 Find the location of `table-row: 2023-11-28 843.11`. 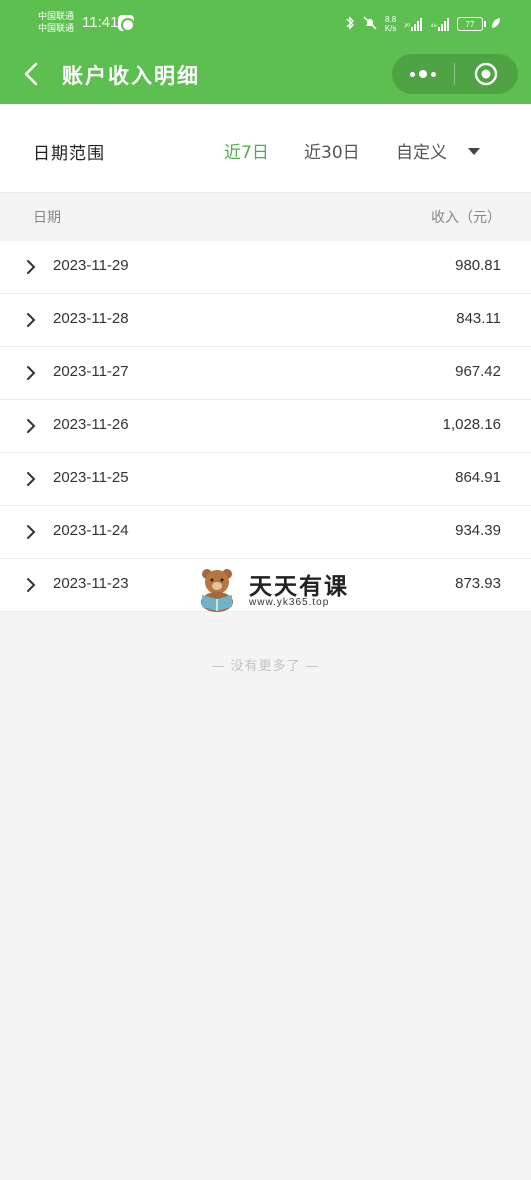

table-row: 2023-11-28 843.11 is located at coordinates (265, 320).